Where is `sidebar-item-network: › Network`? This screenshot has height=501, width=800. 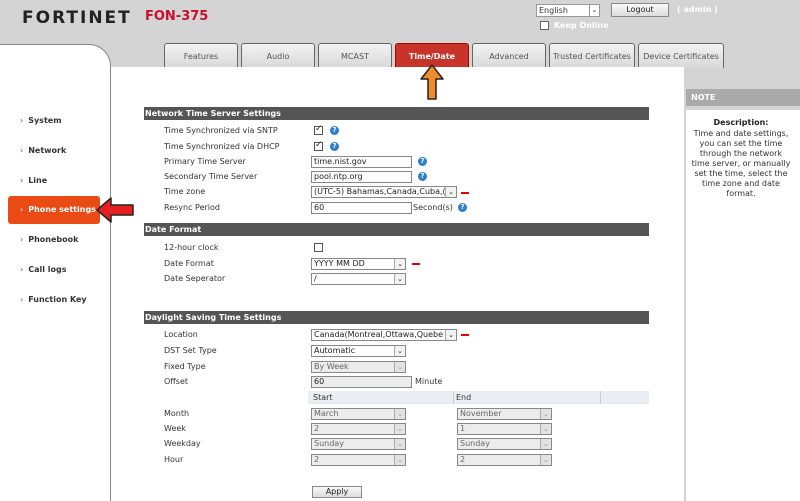
sidebar-item-network: › Network is located at coordinates (43, 150).